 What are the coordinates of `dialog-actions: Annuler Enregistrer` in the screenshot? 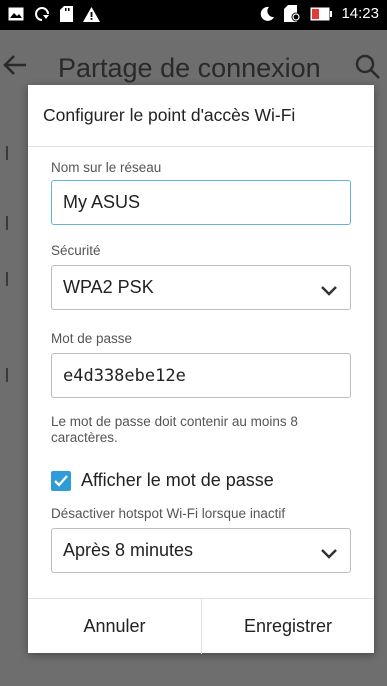 It's located at (201, 626).